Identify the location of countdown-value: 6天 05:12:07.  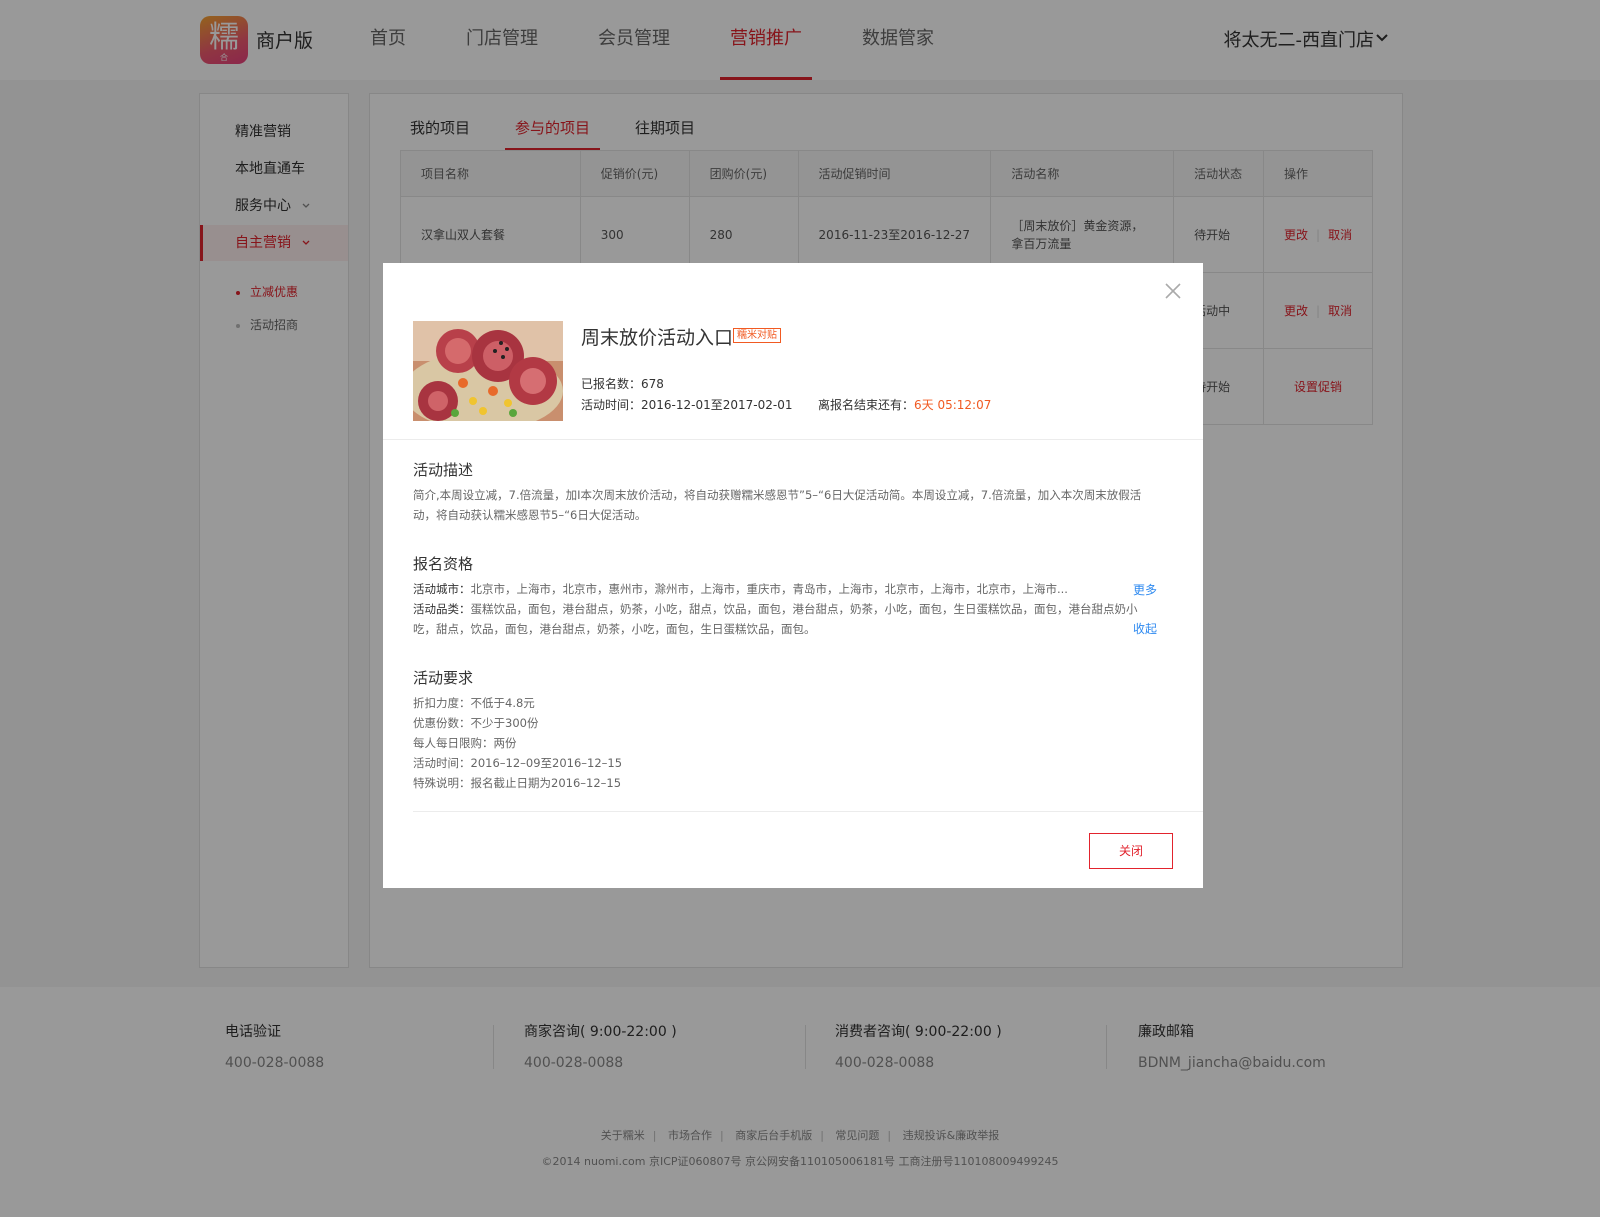
(953, 405).